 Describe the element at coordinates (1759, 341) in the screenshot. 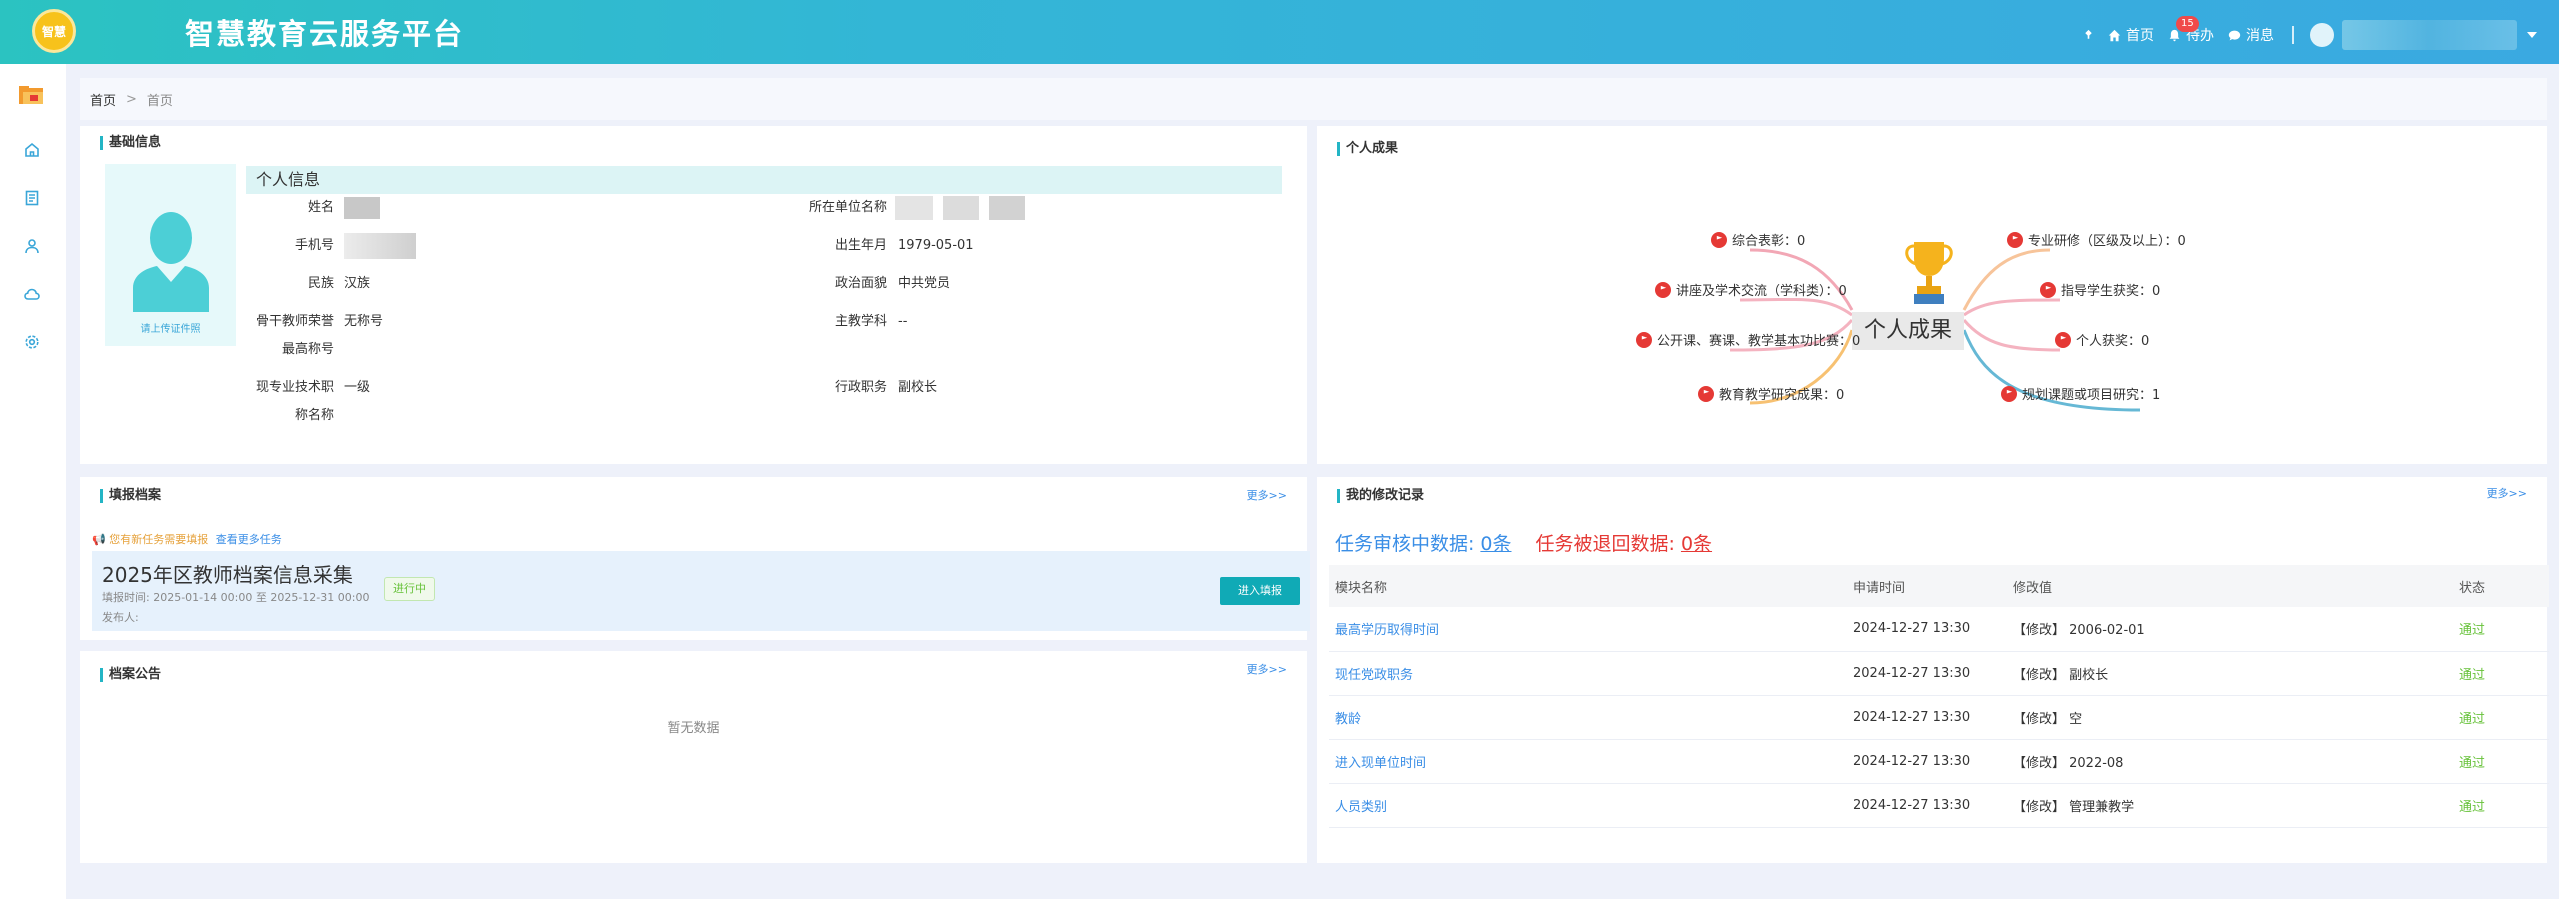

I see `achievement-label: 公开课、赛课、教学基本功比赛：0` at that location.